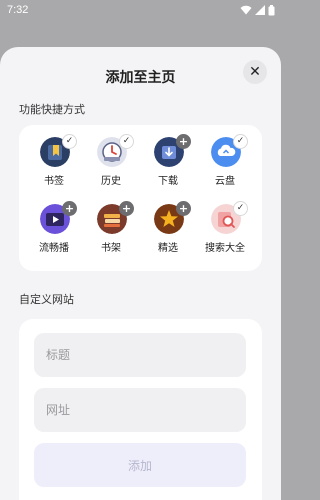 The height and width of the screenshot is (500, 320). I want to click on title-input, so click(140, 355).